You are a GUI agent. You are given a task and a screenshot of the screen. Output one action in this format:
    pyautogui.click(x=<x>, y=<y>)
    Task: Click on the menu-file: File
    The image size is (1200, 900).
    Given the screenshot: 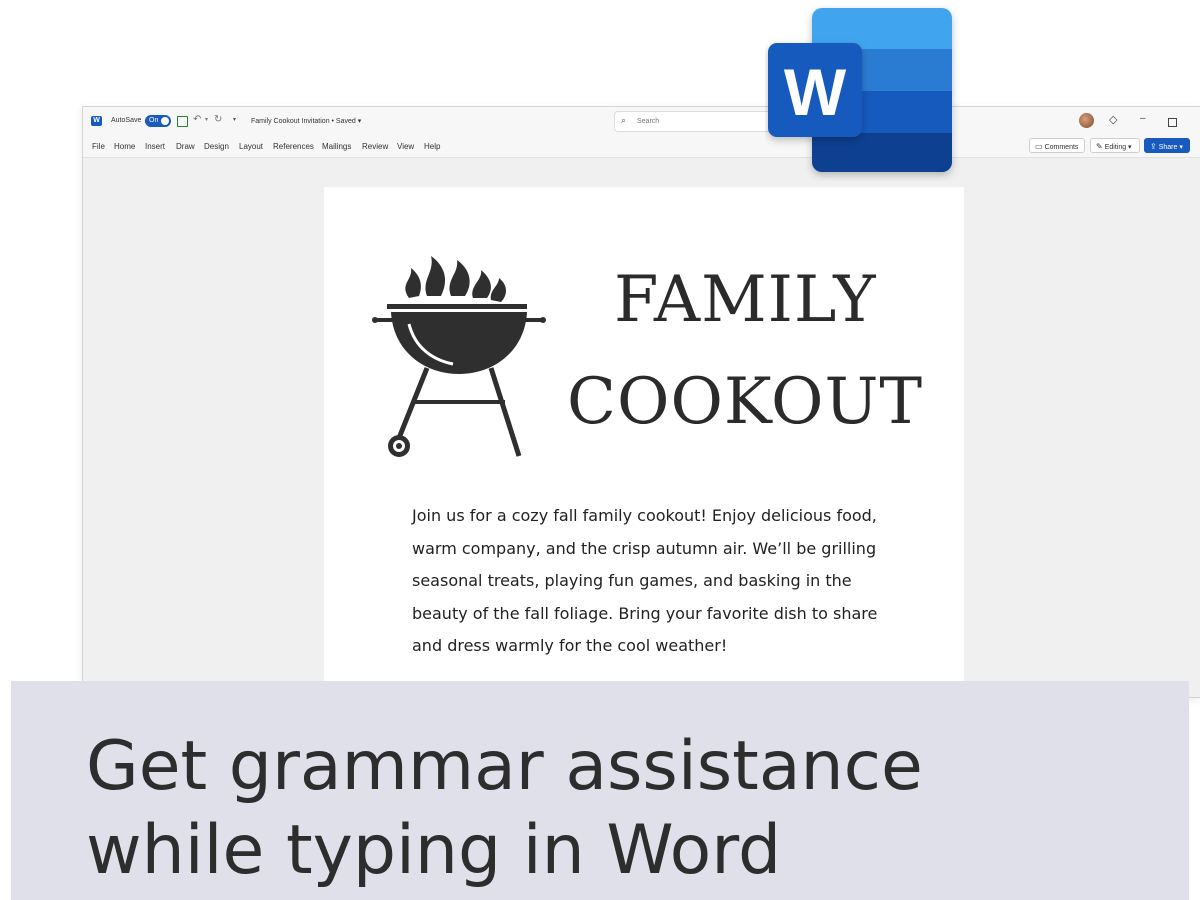 What is the action you would take?
    pyautogui.click(x=98, y=146)
    